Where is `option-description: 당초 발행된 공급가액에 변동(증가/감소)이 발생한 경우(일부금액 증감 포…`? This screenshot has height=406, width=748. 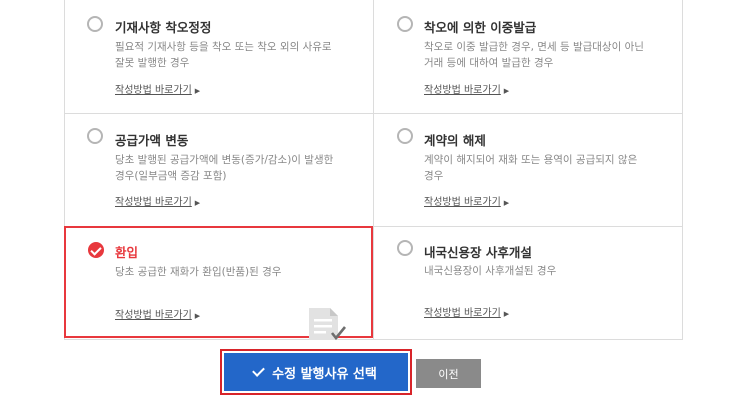 option-description: 당초 발행된 공급가액에 변동(증가/감소)이 발생한 경우(일부금액 증감 포… is located at coordinates (224, 168).